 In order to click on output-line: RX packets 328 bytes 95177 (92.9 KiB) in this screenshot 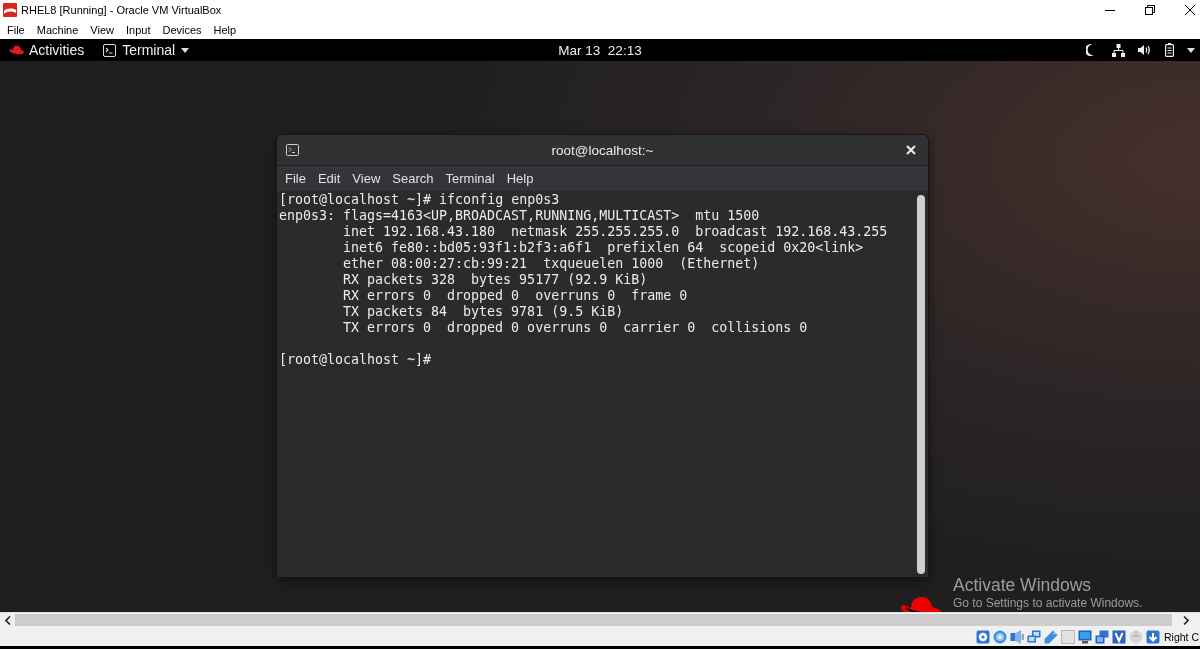, I will do `click(495, 280)`.